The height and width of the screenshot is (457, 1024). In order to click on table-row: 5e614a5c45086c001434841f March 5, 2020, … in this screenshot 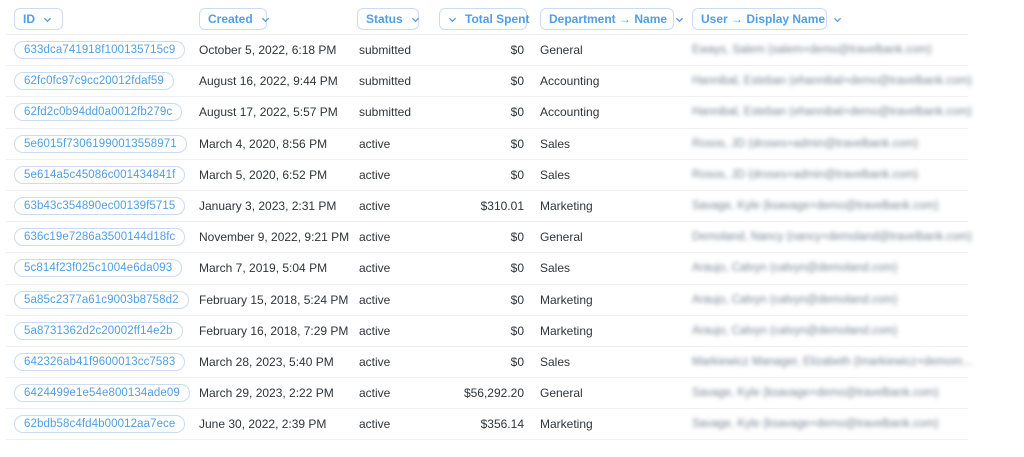, I will do `click(487, 175)`.